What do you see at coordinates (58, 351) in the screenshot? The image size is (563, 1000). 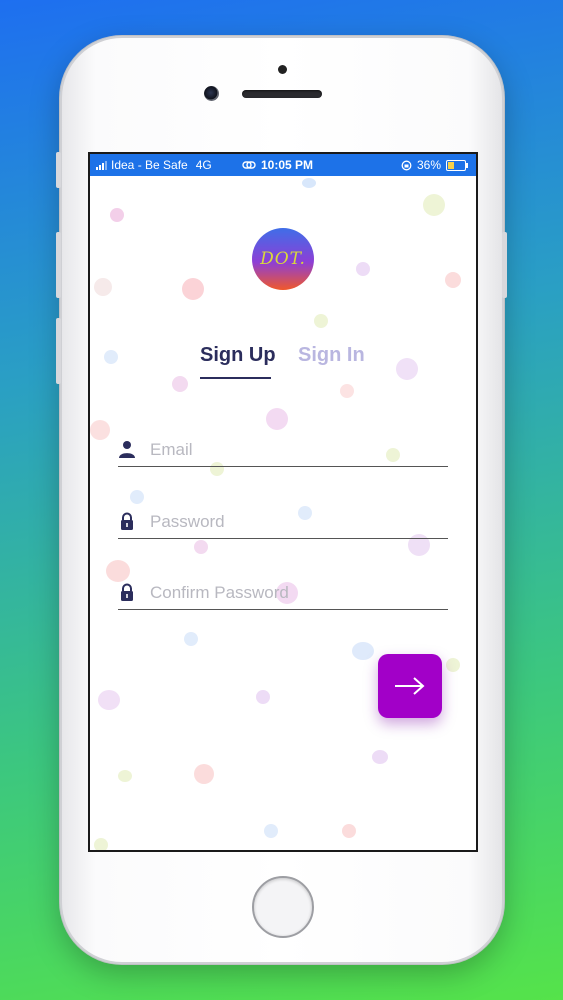 I see `volume-down-button` at bounding box center [58, 351].